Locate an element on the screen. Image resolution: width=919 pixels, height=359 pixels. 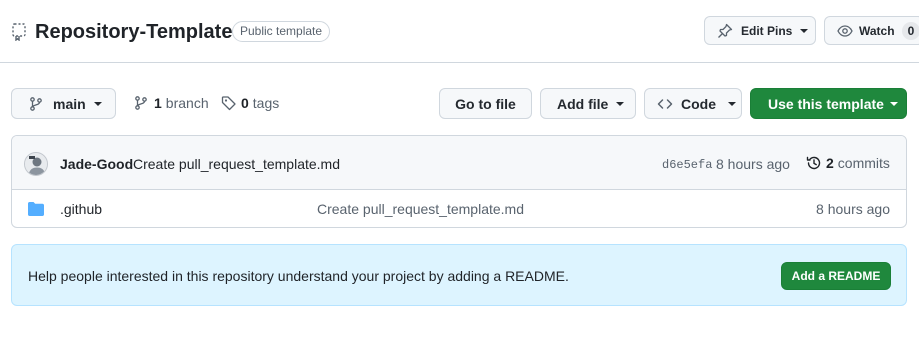
go-to-file-button: Go to file is located at coordinates (485, 103).